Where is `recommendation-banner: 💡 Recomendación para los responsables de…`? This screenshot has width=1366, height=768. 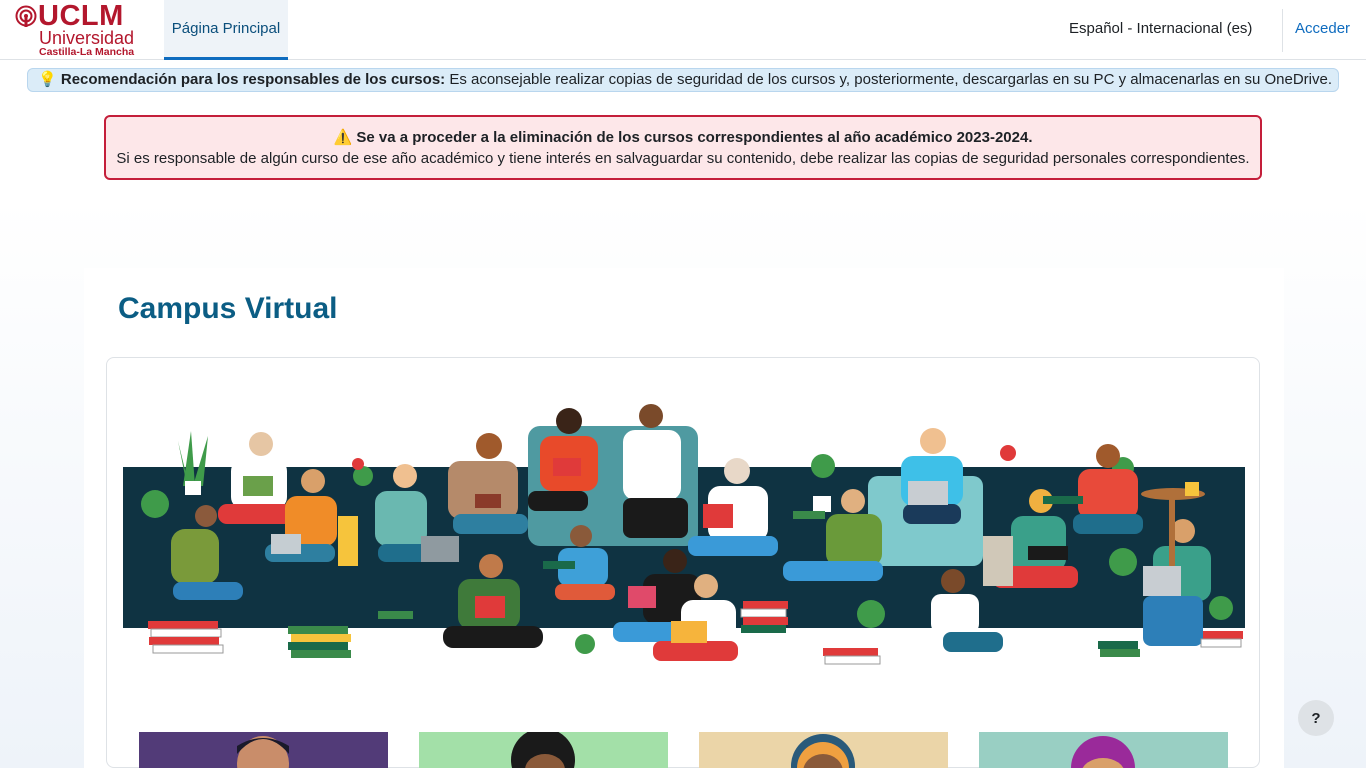 recommendation-banner: 💡 Recomendación para los responsables de… is located at coordinates (683, 80).